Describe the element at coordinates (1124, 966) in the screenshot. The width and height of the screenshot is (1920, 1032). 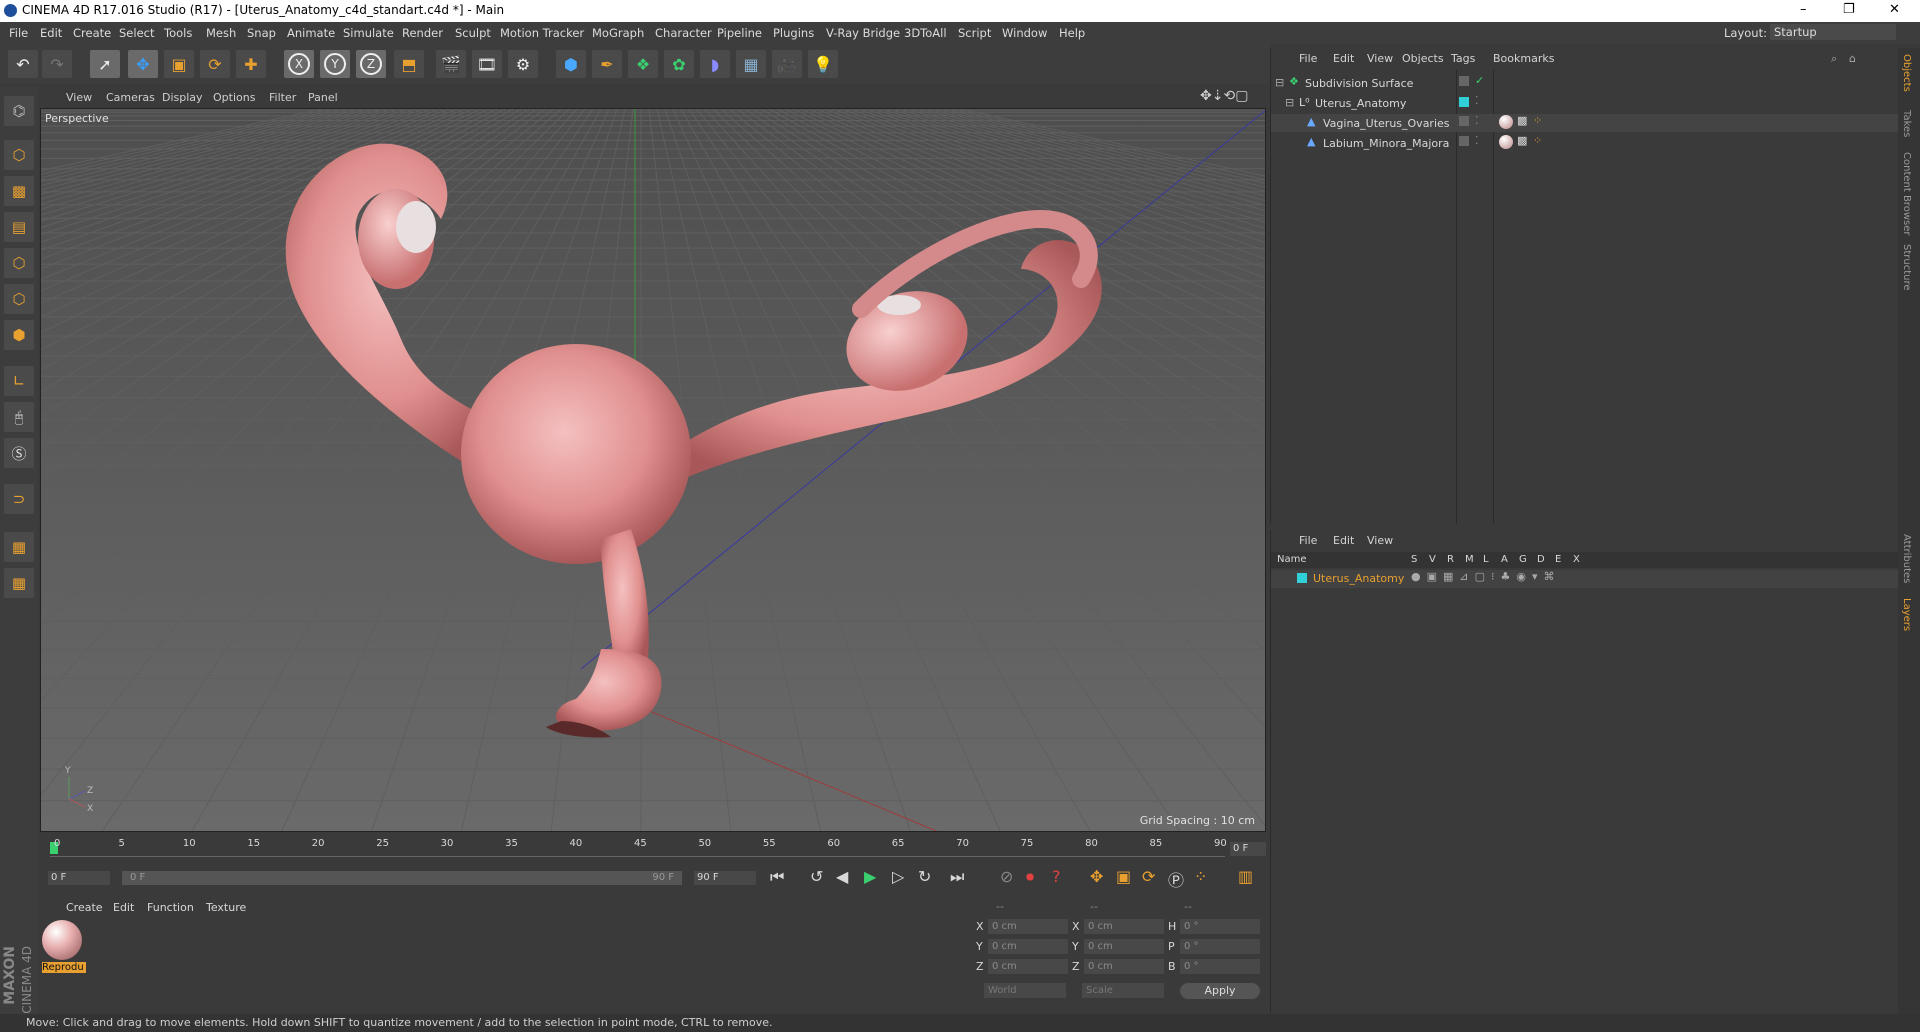
I see `size-z-field: 0 cm` at that location.